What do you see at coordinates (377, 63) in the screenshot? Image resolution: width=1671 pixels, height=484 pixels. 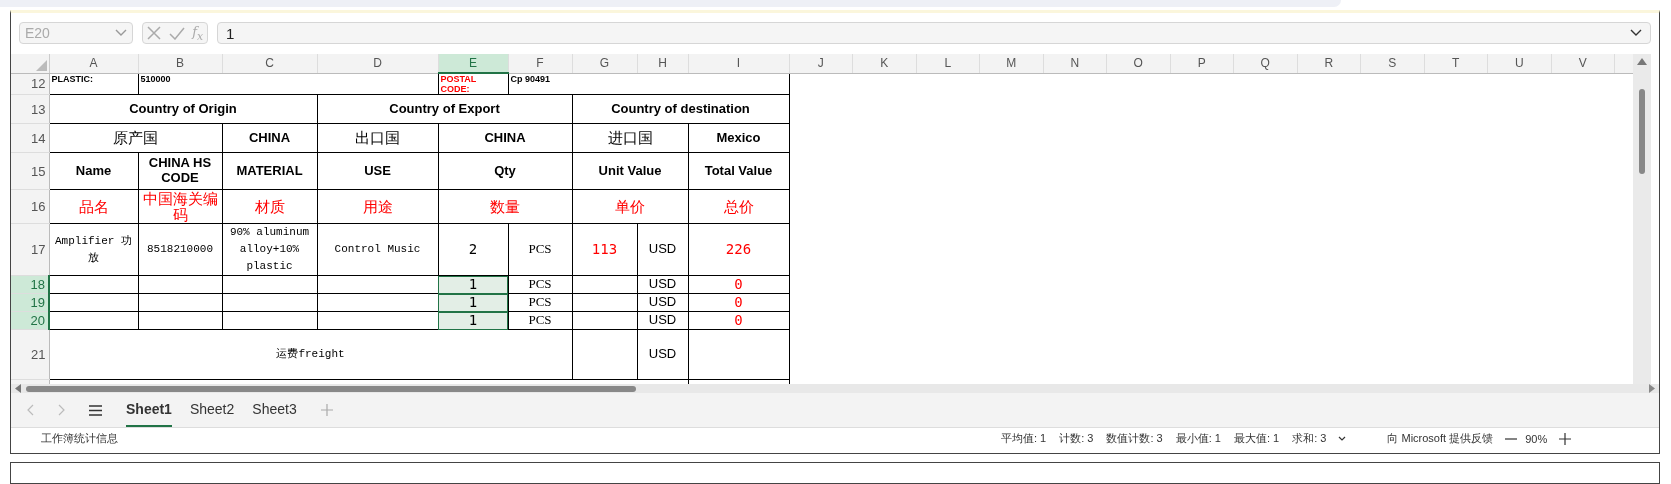 I see `column-header: D` at bounding box center [377, 63].